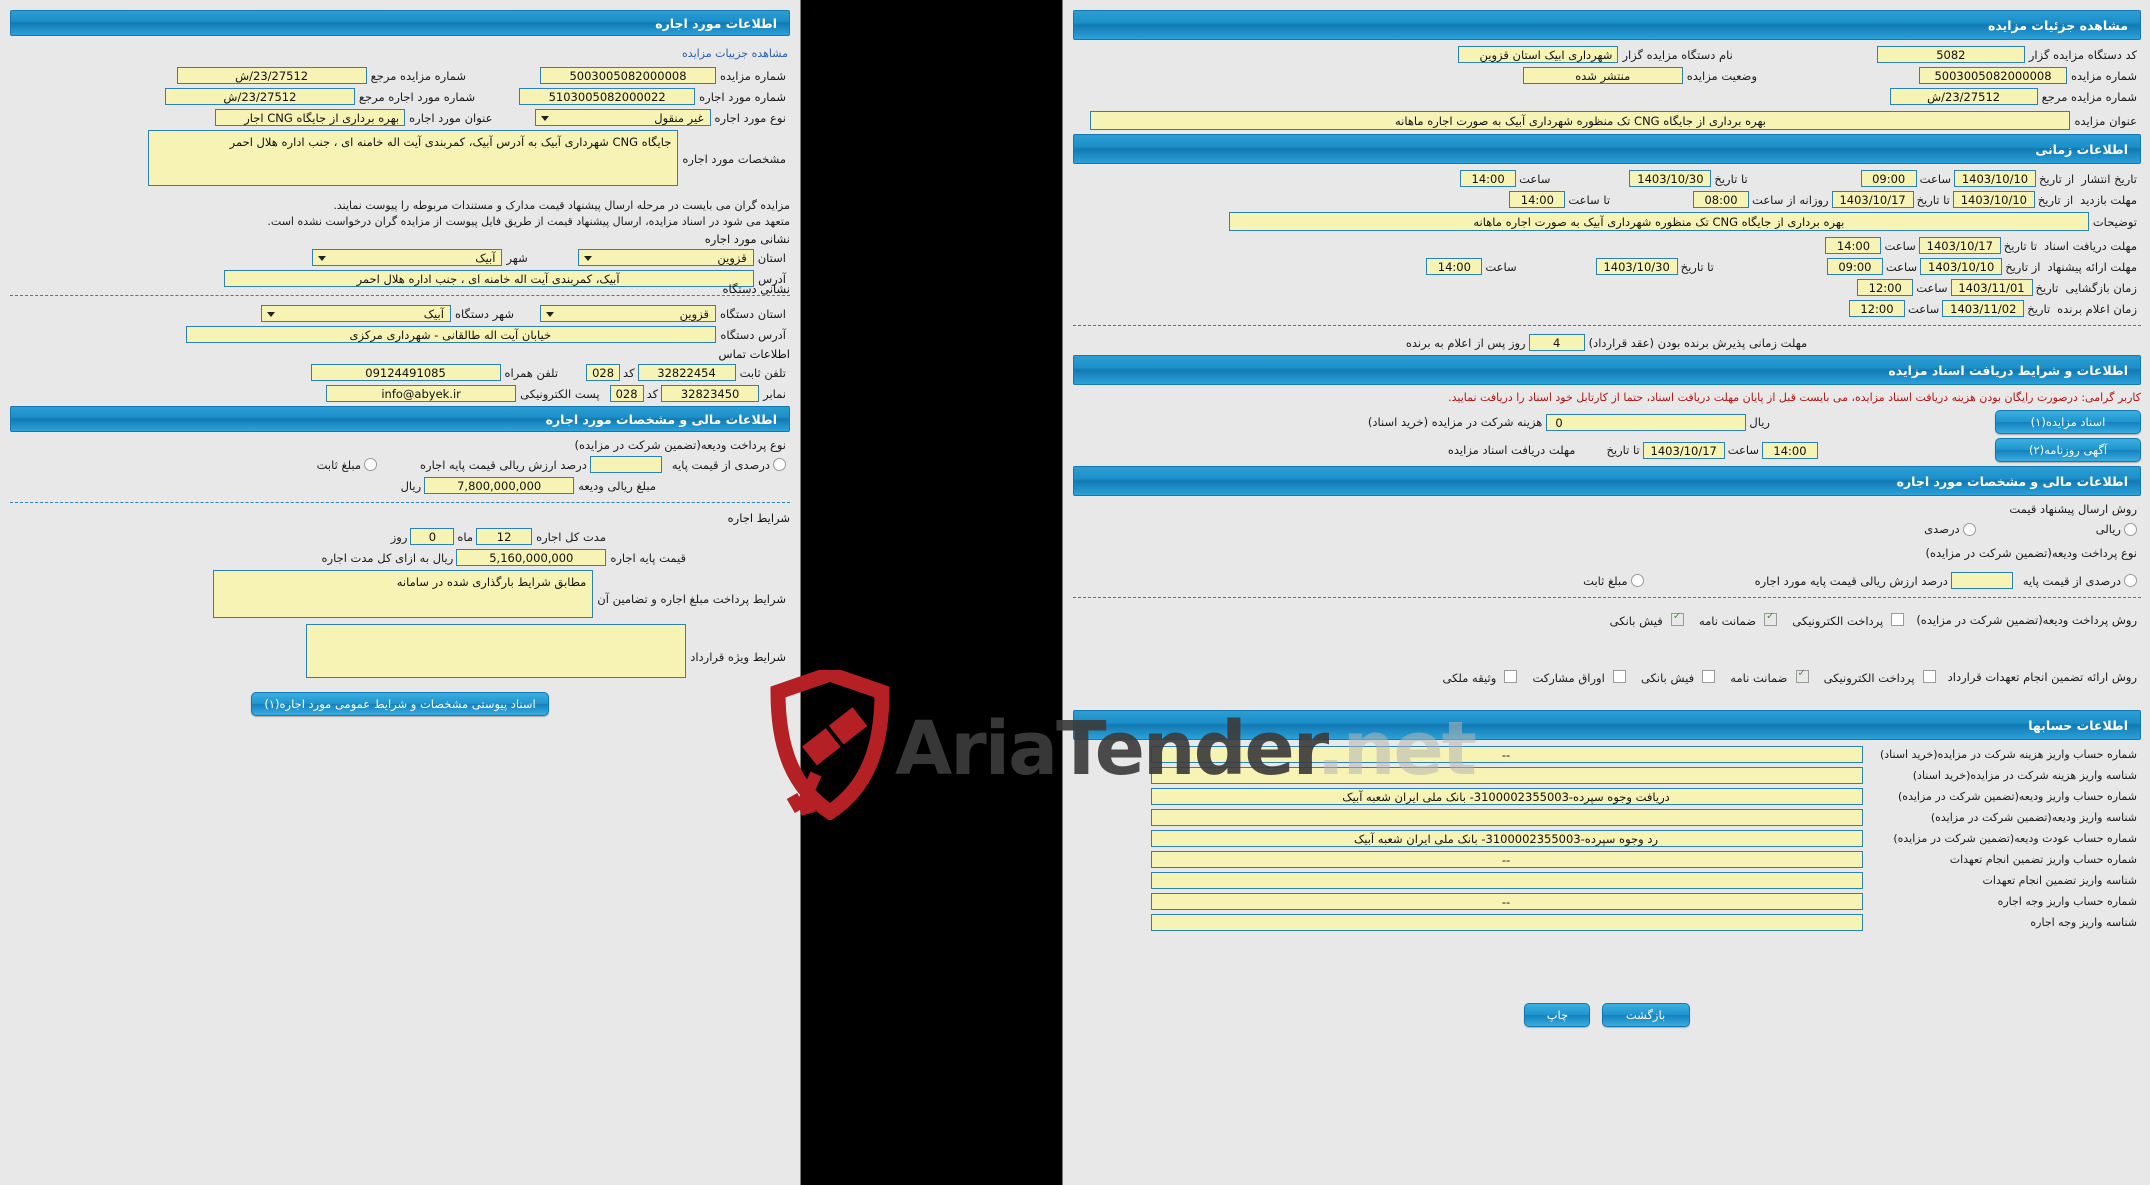 The height and width of the screenshot is (1185, 2150). What do you see at coordinates (710, 393) in the screenshot?
I see `fax-value: 32823450` at bounding box center [710, 393].